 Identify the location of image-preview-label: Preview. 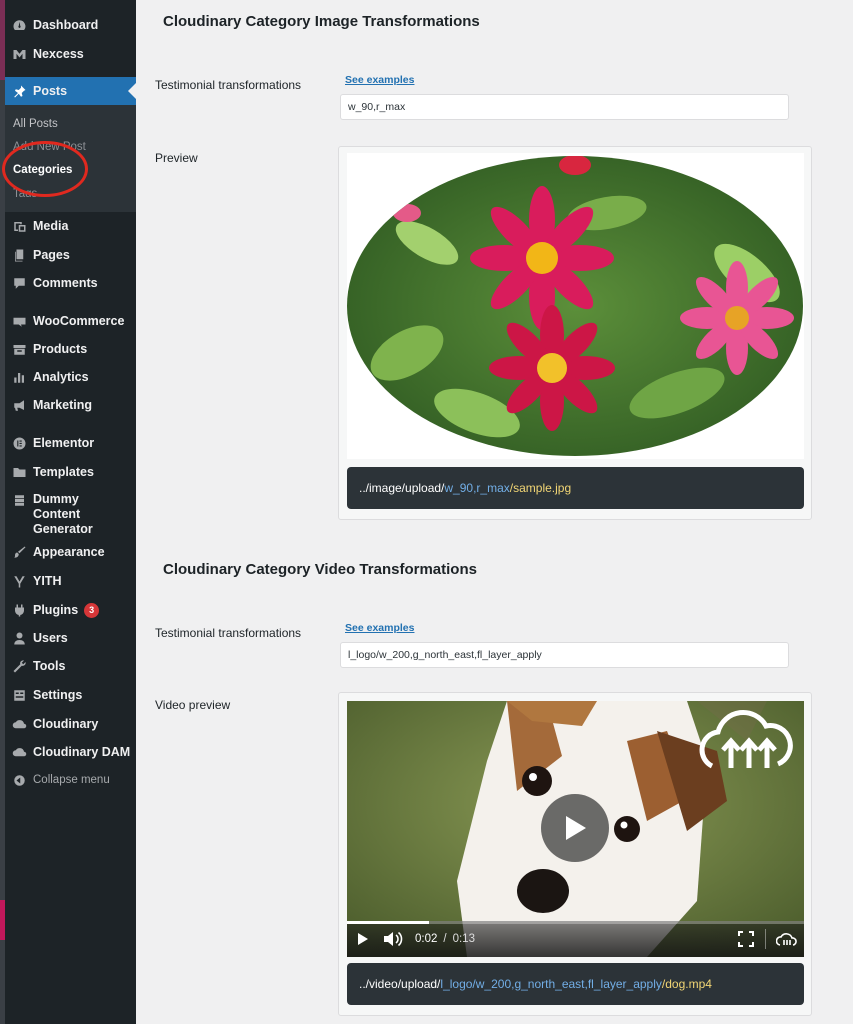
(176, 158).